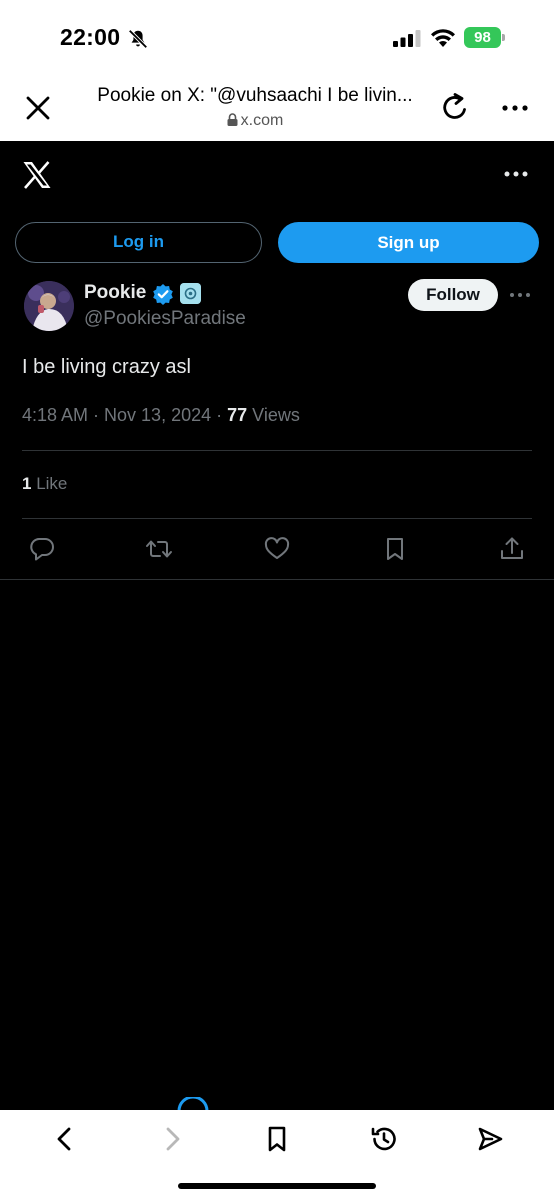 The image size is (554, 1200). I want to click on history-icon, so click(384, 1139).